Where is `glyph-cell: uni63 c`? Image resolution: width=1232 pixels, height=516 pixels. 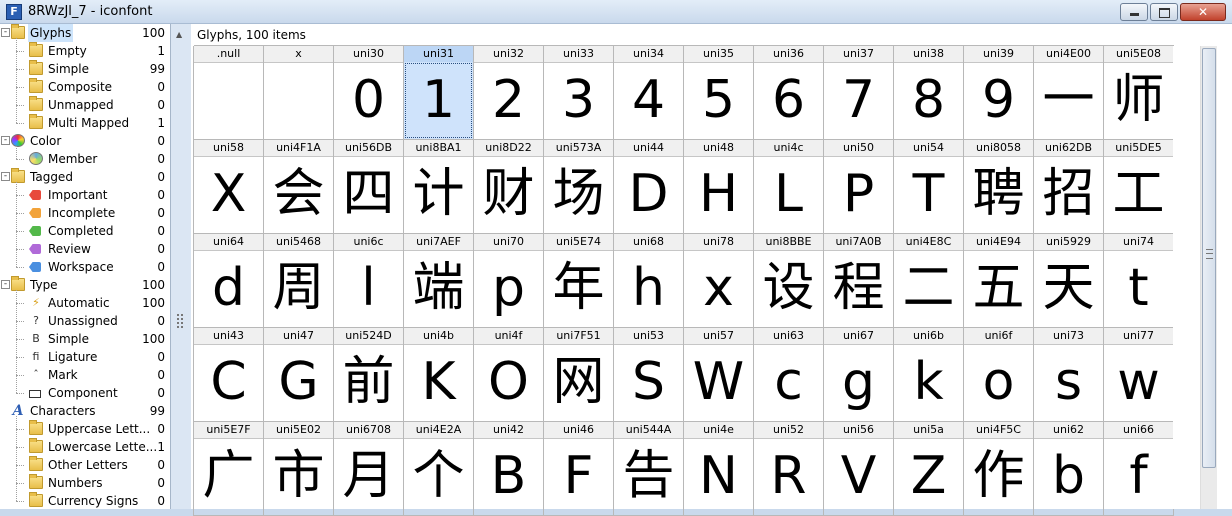 glyph-cell: uni63 c is located at coordinates (789, 375).